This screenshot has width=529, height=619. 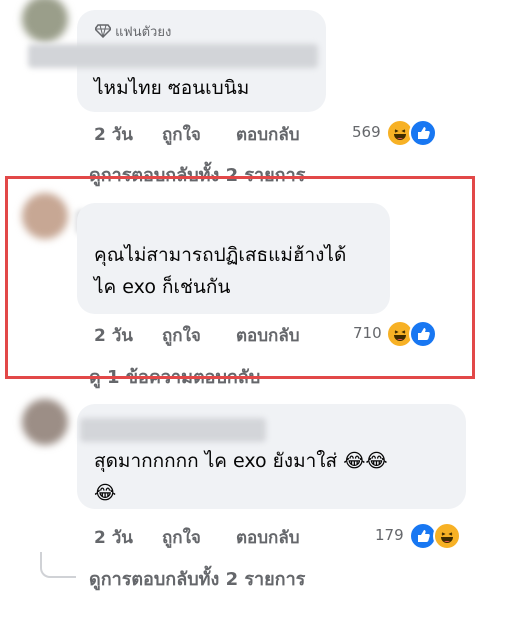 I want to click on view-replies-link: ดูการตอบกลับทั้ง 2 รายการ, so click(x=197, y=578).